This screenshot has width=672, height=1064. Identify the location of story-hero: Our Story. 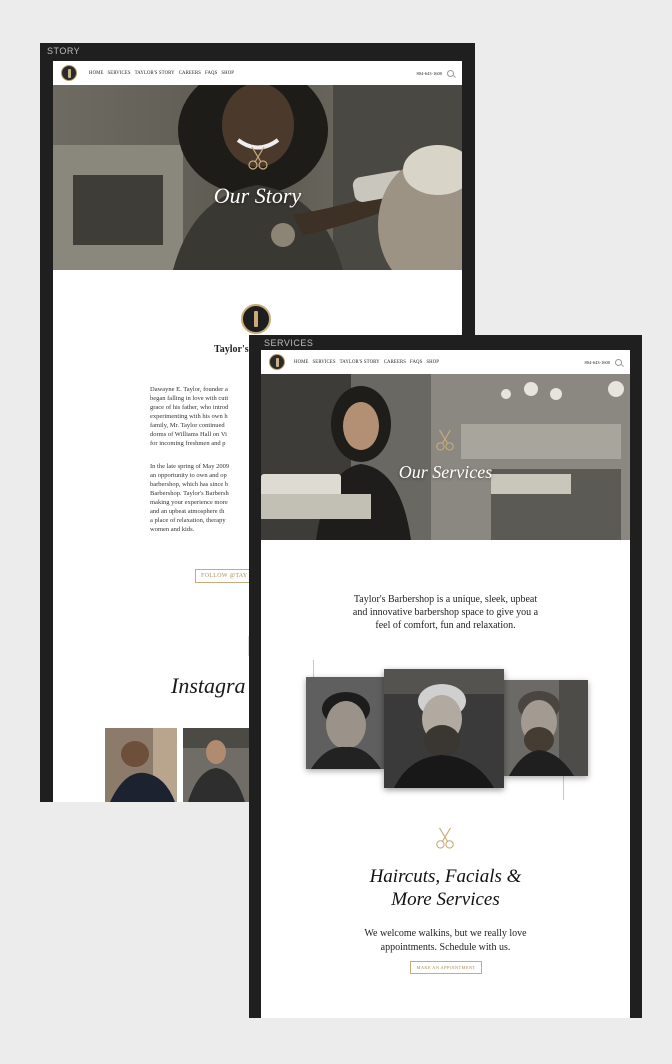
(257, 177).